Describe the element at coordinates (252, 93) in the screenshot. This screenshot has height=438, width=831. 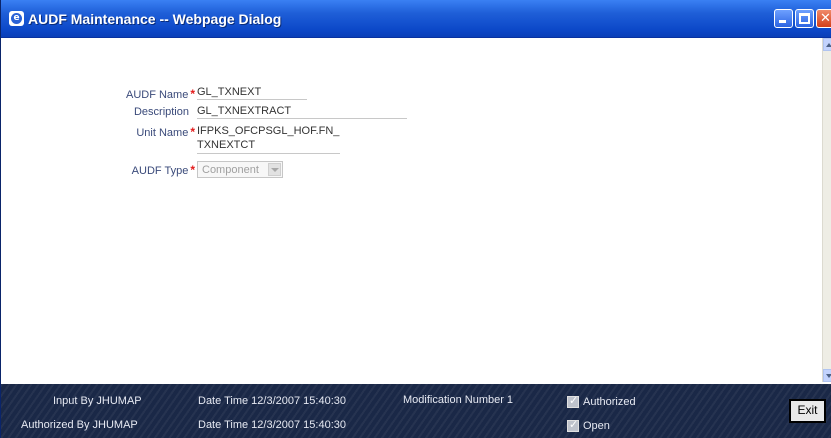
I see `audf-name-field: GL_TXNEXT` at that location.